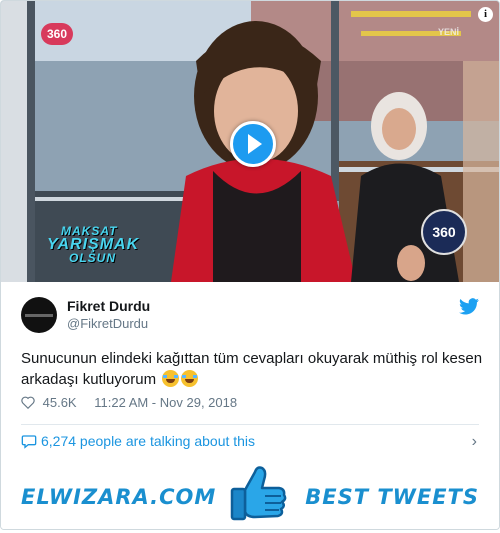 Image resolution: width=500 pixels, height=533 pixels. Describe the element at coordinates (108, 306) in the screenshot. I see `author-name: Fikret Durdu` at that location.